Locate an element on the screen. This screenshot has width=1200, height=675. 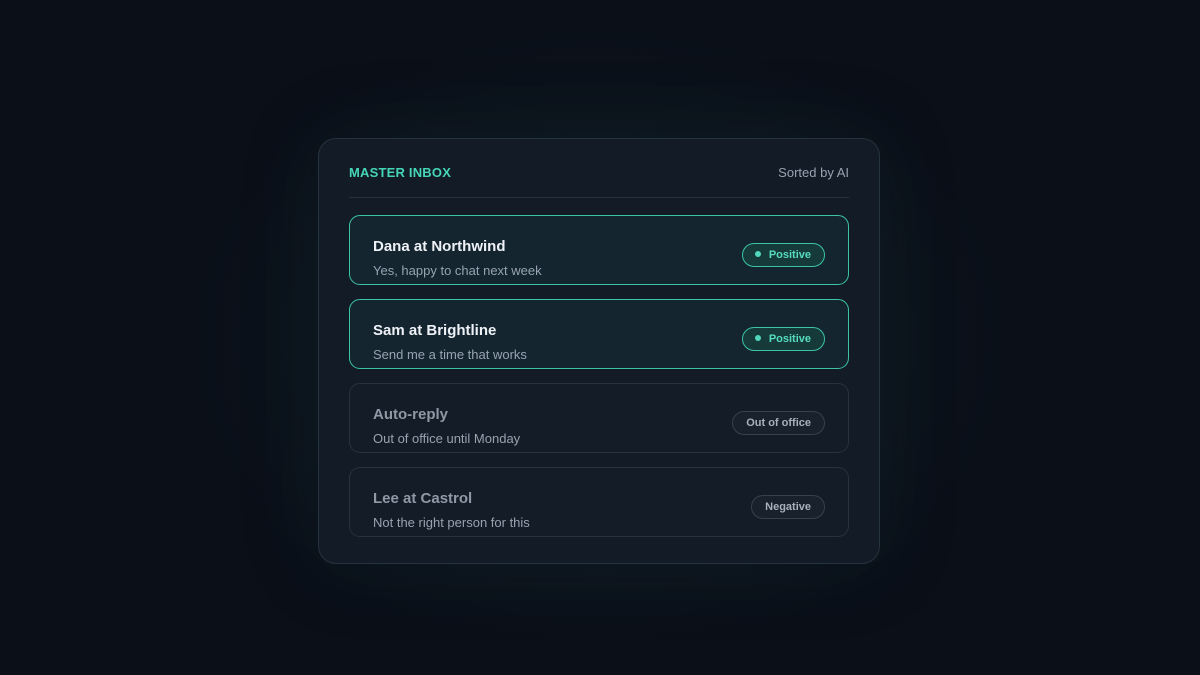
thread-sender: Auto-reply is located at coordinates (410, 414).